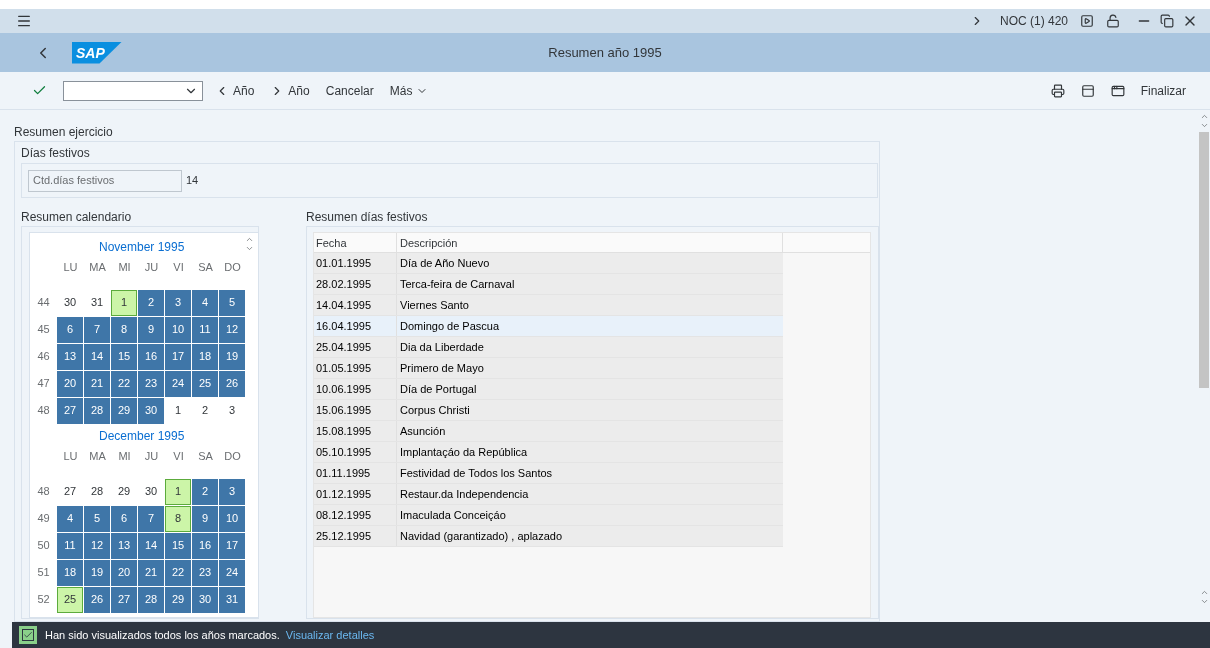 This screenshot has width=1210, height=648. Describe the element at coordinates (548, 473) in the screenshot. I see `table-row: 01.11.1995 Festividad de Todos los Santos` at that location.